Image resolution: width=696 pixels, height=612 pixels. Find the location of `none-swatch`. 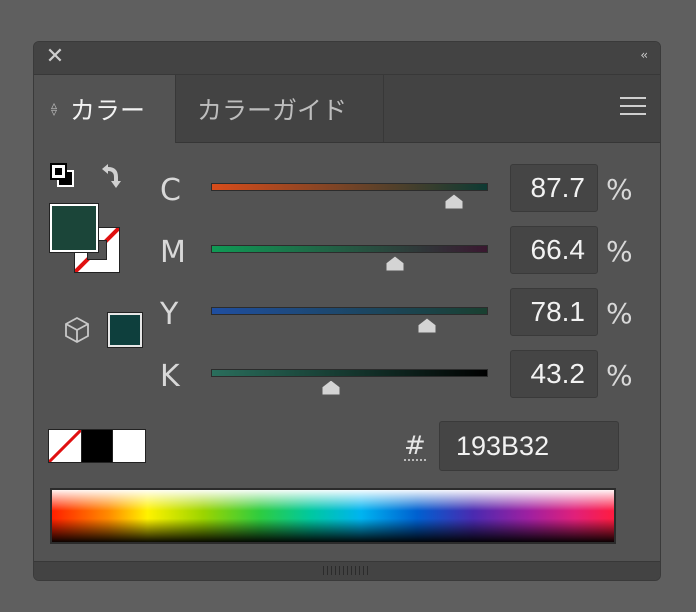

none-swatch is located at coordinates (65, 446).